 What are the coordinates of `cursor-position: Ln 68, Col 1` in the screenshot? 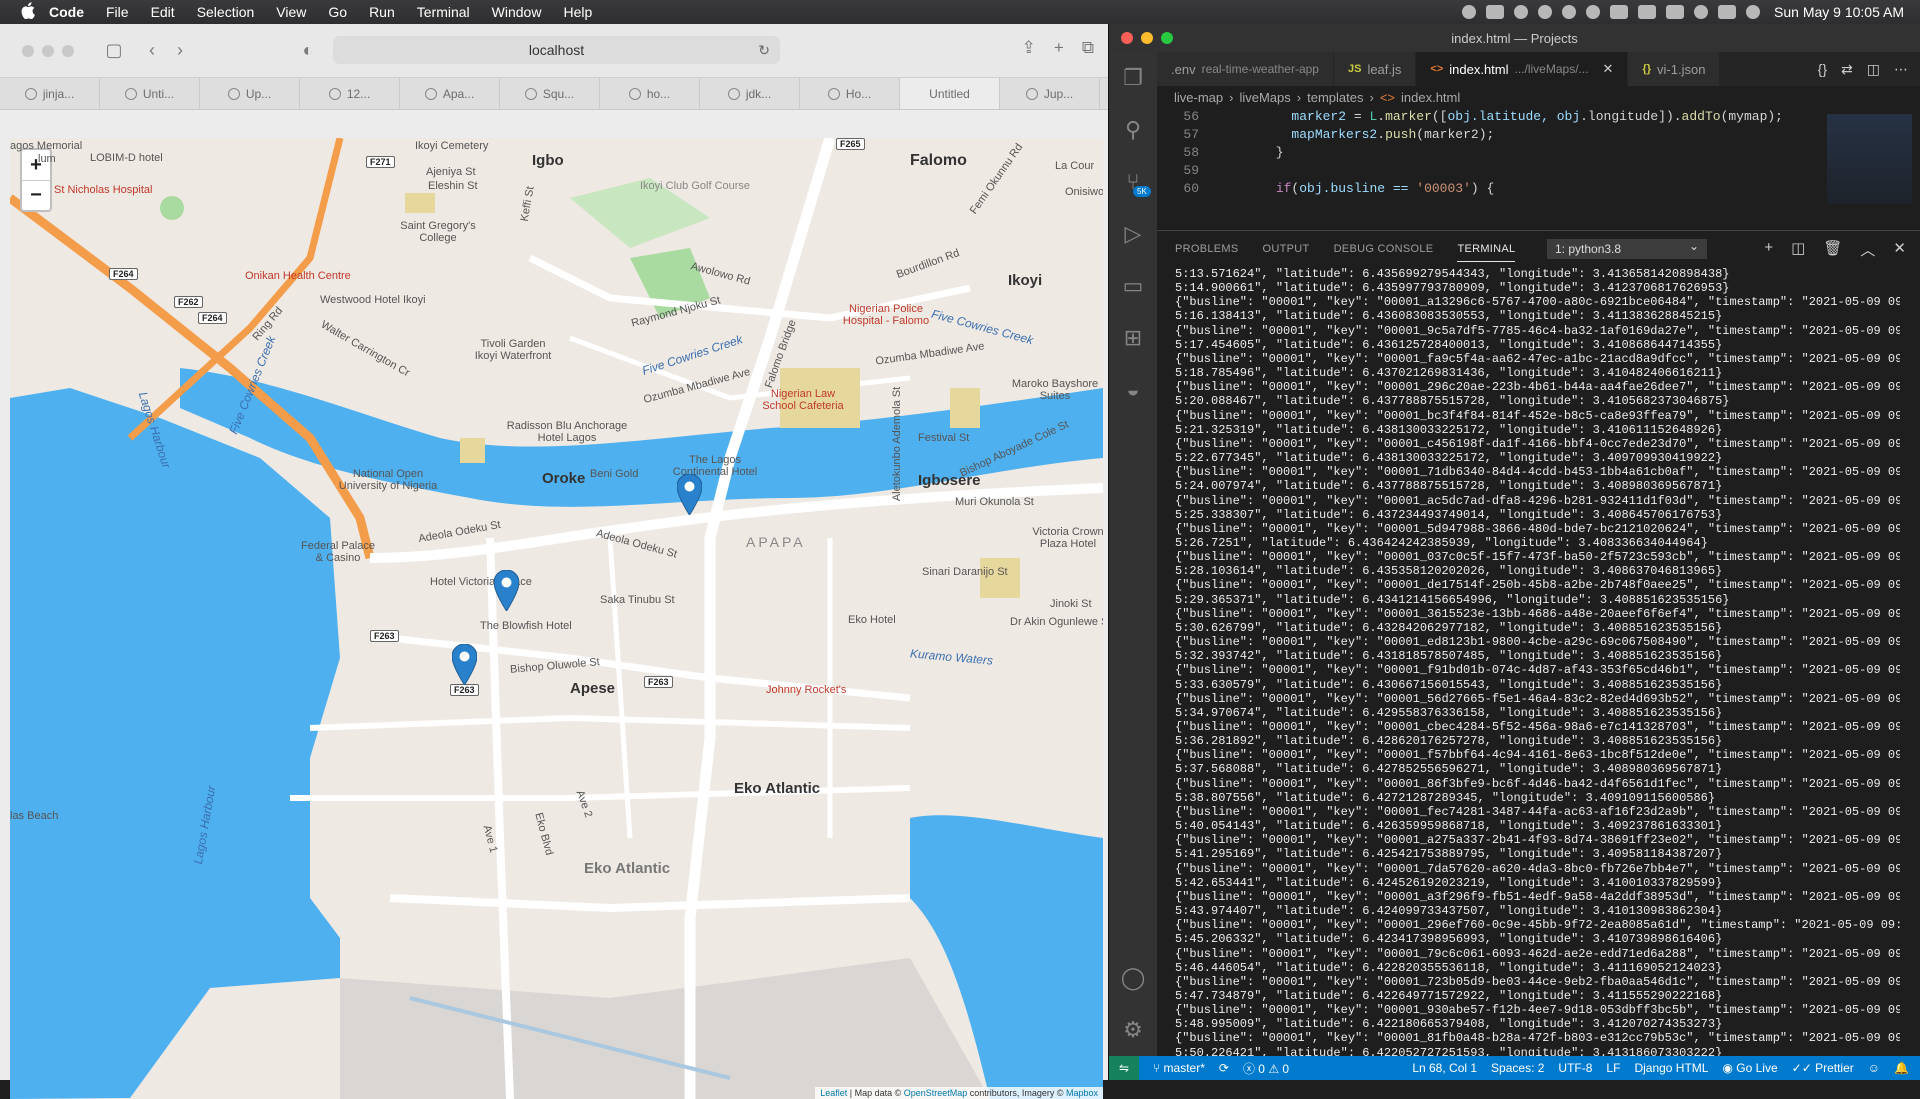 It's located at (1444, 1068).